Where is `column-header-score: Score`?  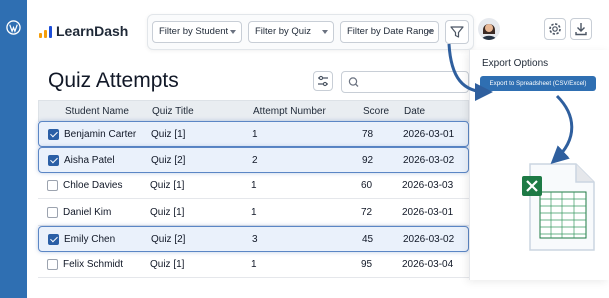
column-header-score: Score is located at coordinates (376, 111).